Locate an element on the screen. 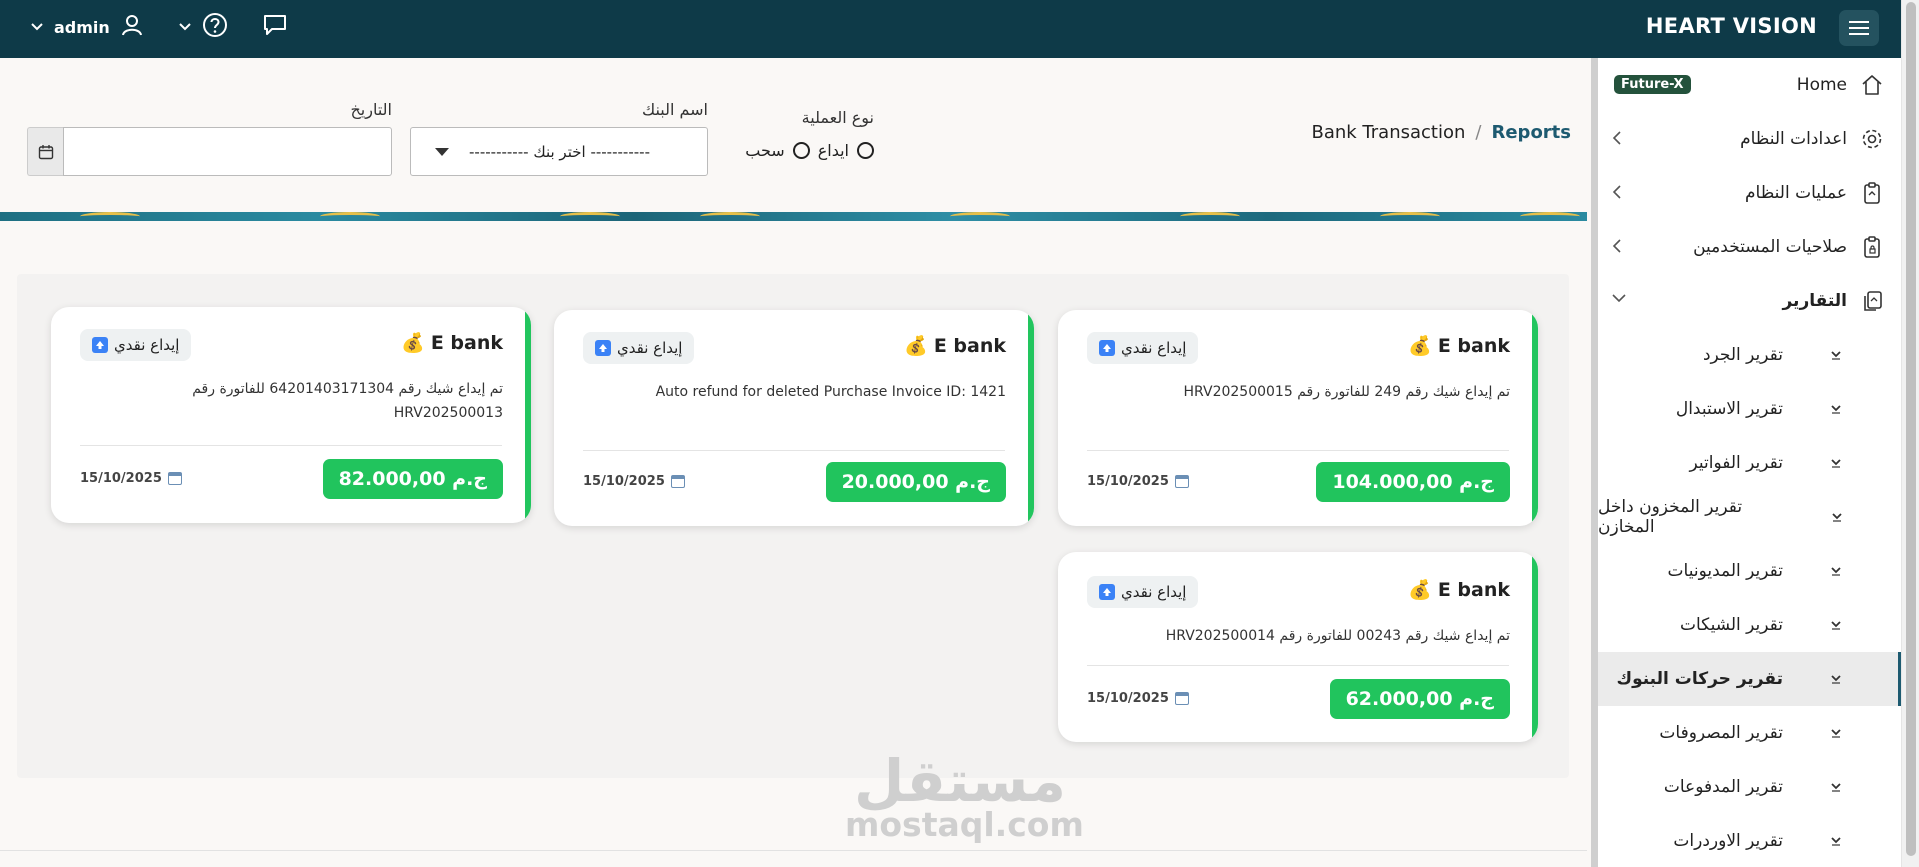  breadcrumb: Bank Transaction / Reports is located at coordinates (1442, 132).